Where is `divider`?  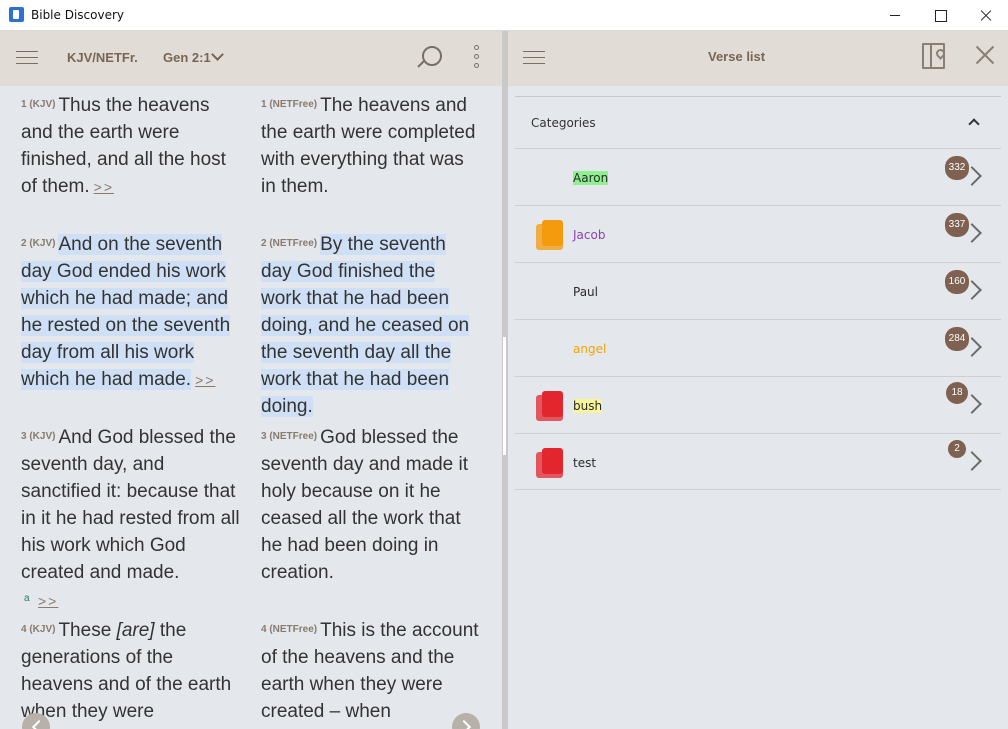
divider is located at coordinates (758, 96).